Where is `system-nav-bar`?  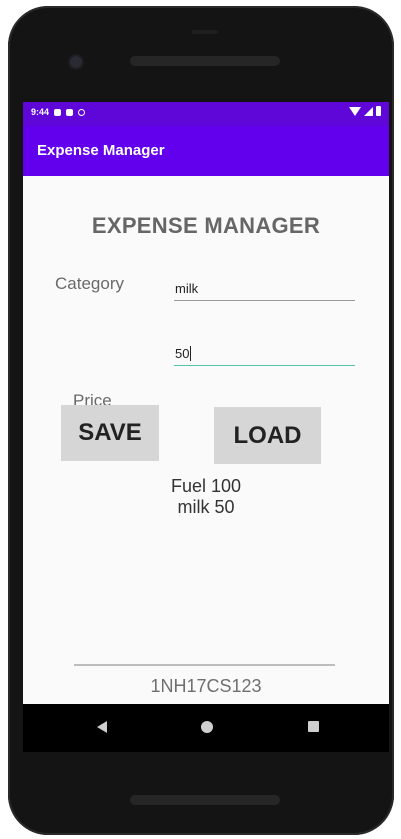 system-nav-bar is located at coordinates (206, 728).